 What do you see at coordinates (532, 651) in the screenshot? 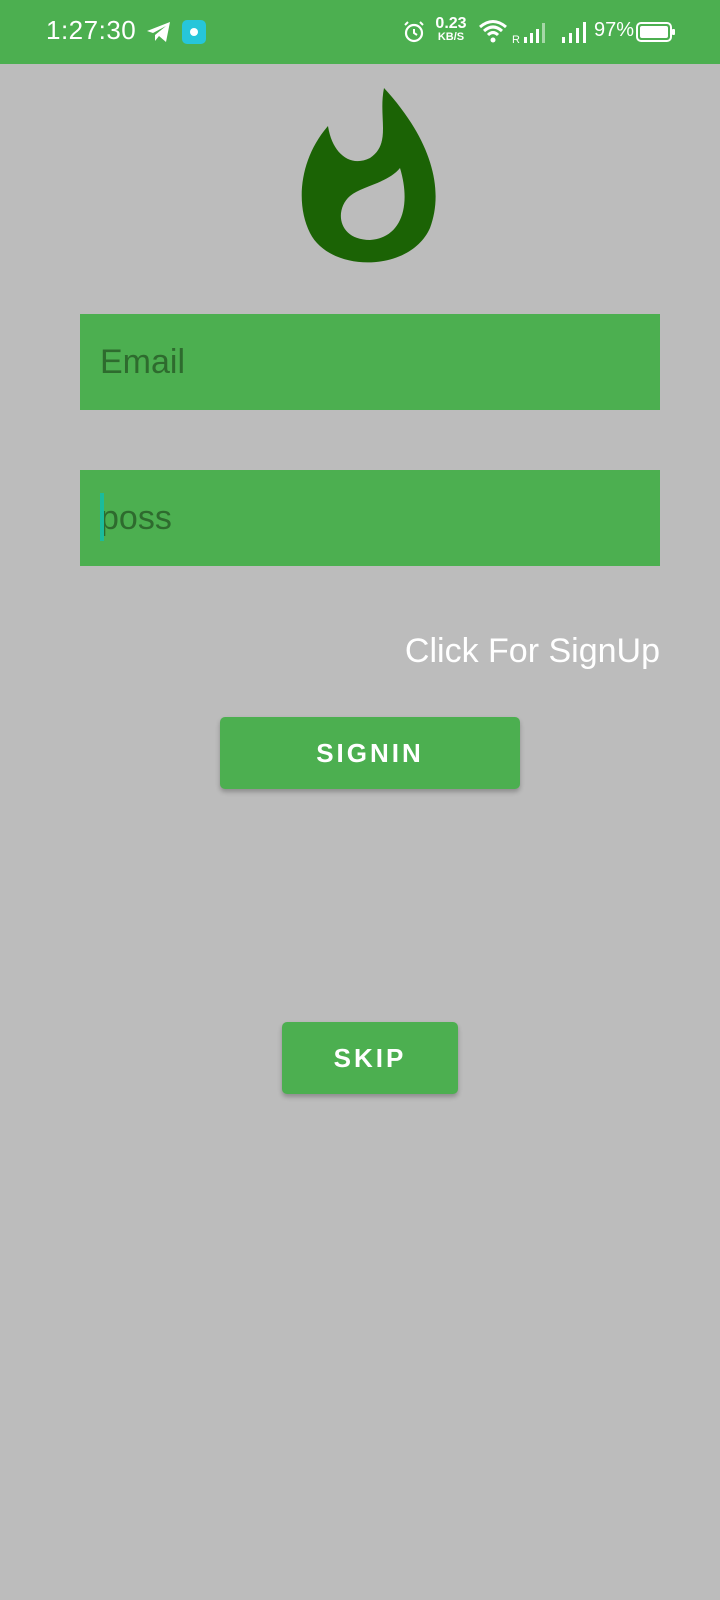
I see `signup-link: Click For SignUp` at bounding box center [532, 651].